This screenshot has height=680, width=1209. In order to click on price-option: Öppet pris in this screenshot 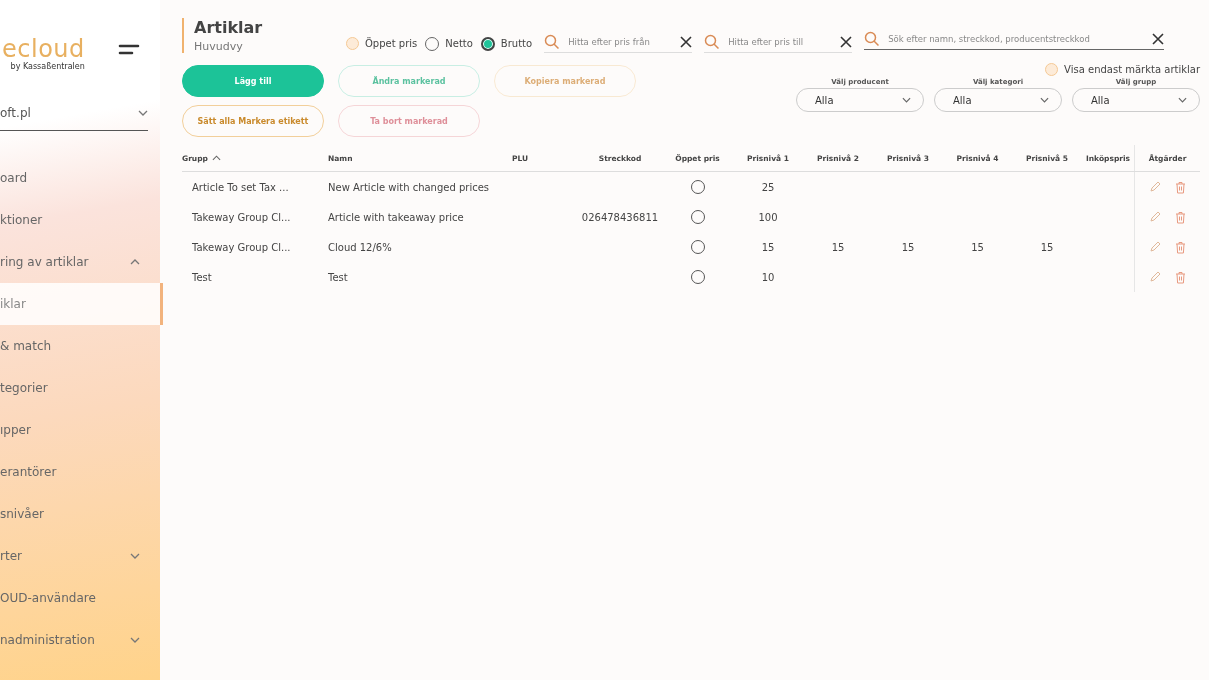, I will do `click(382, 43)`.